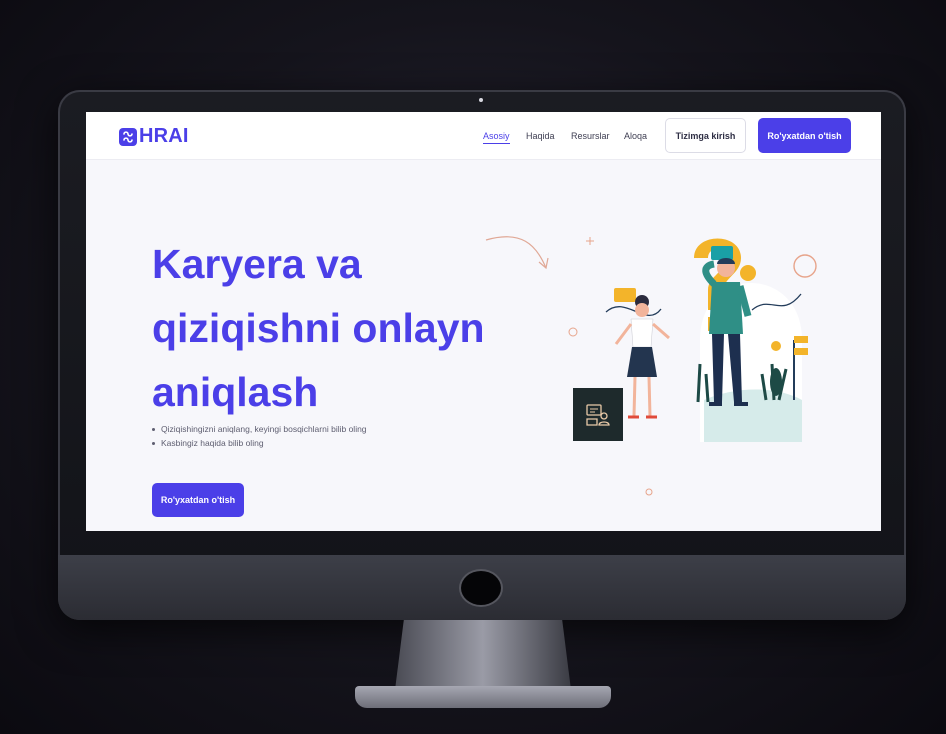 The height and width of the screenshot is (734, 946). What do you see at coordinates (635, 136) in the screenshot?
I see `nav-link-aloqa: Aloqa` at bounding box center [635, 136].